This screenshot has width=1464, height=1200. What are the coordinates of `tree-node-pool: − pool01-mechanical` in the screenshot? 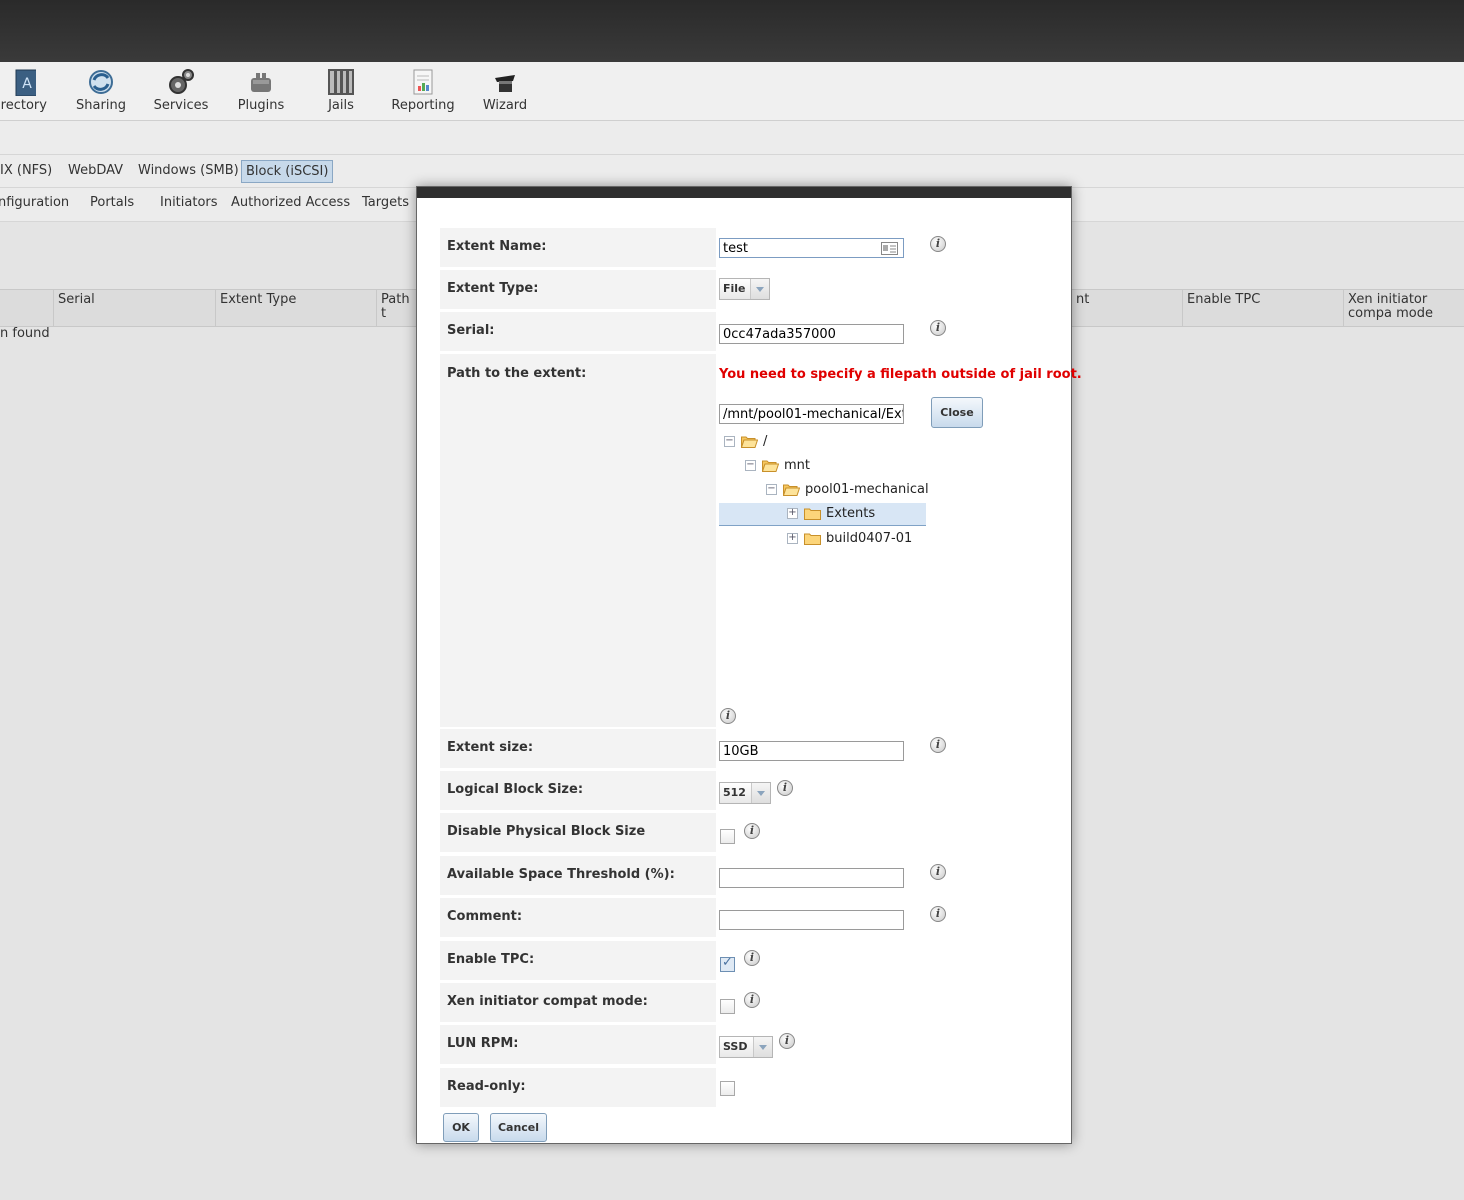 It's located at (824, 490).